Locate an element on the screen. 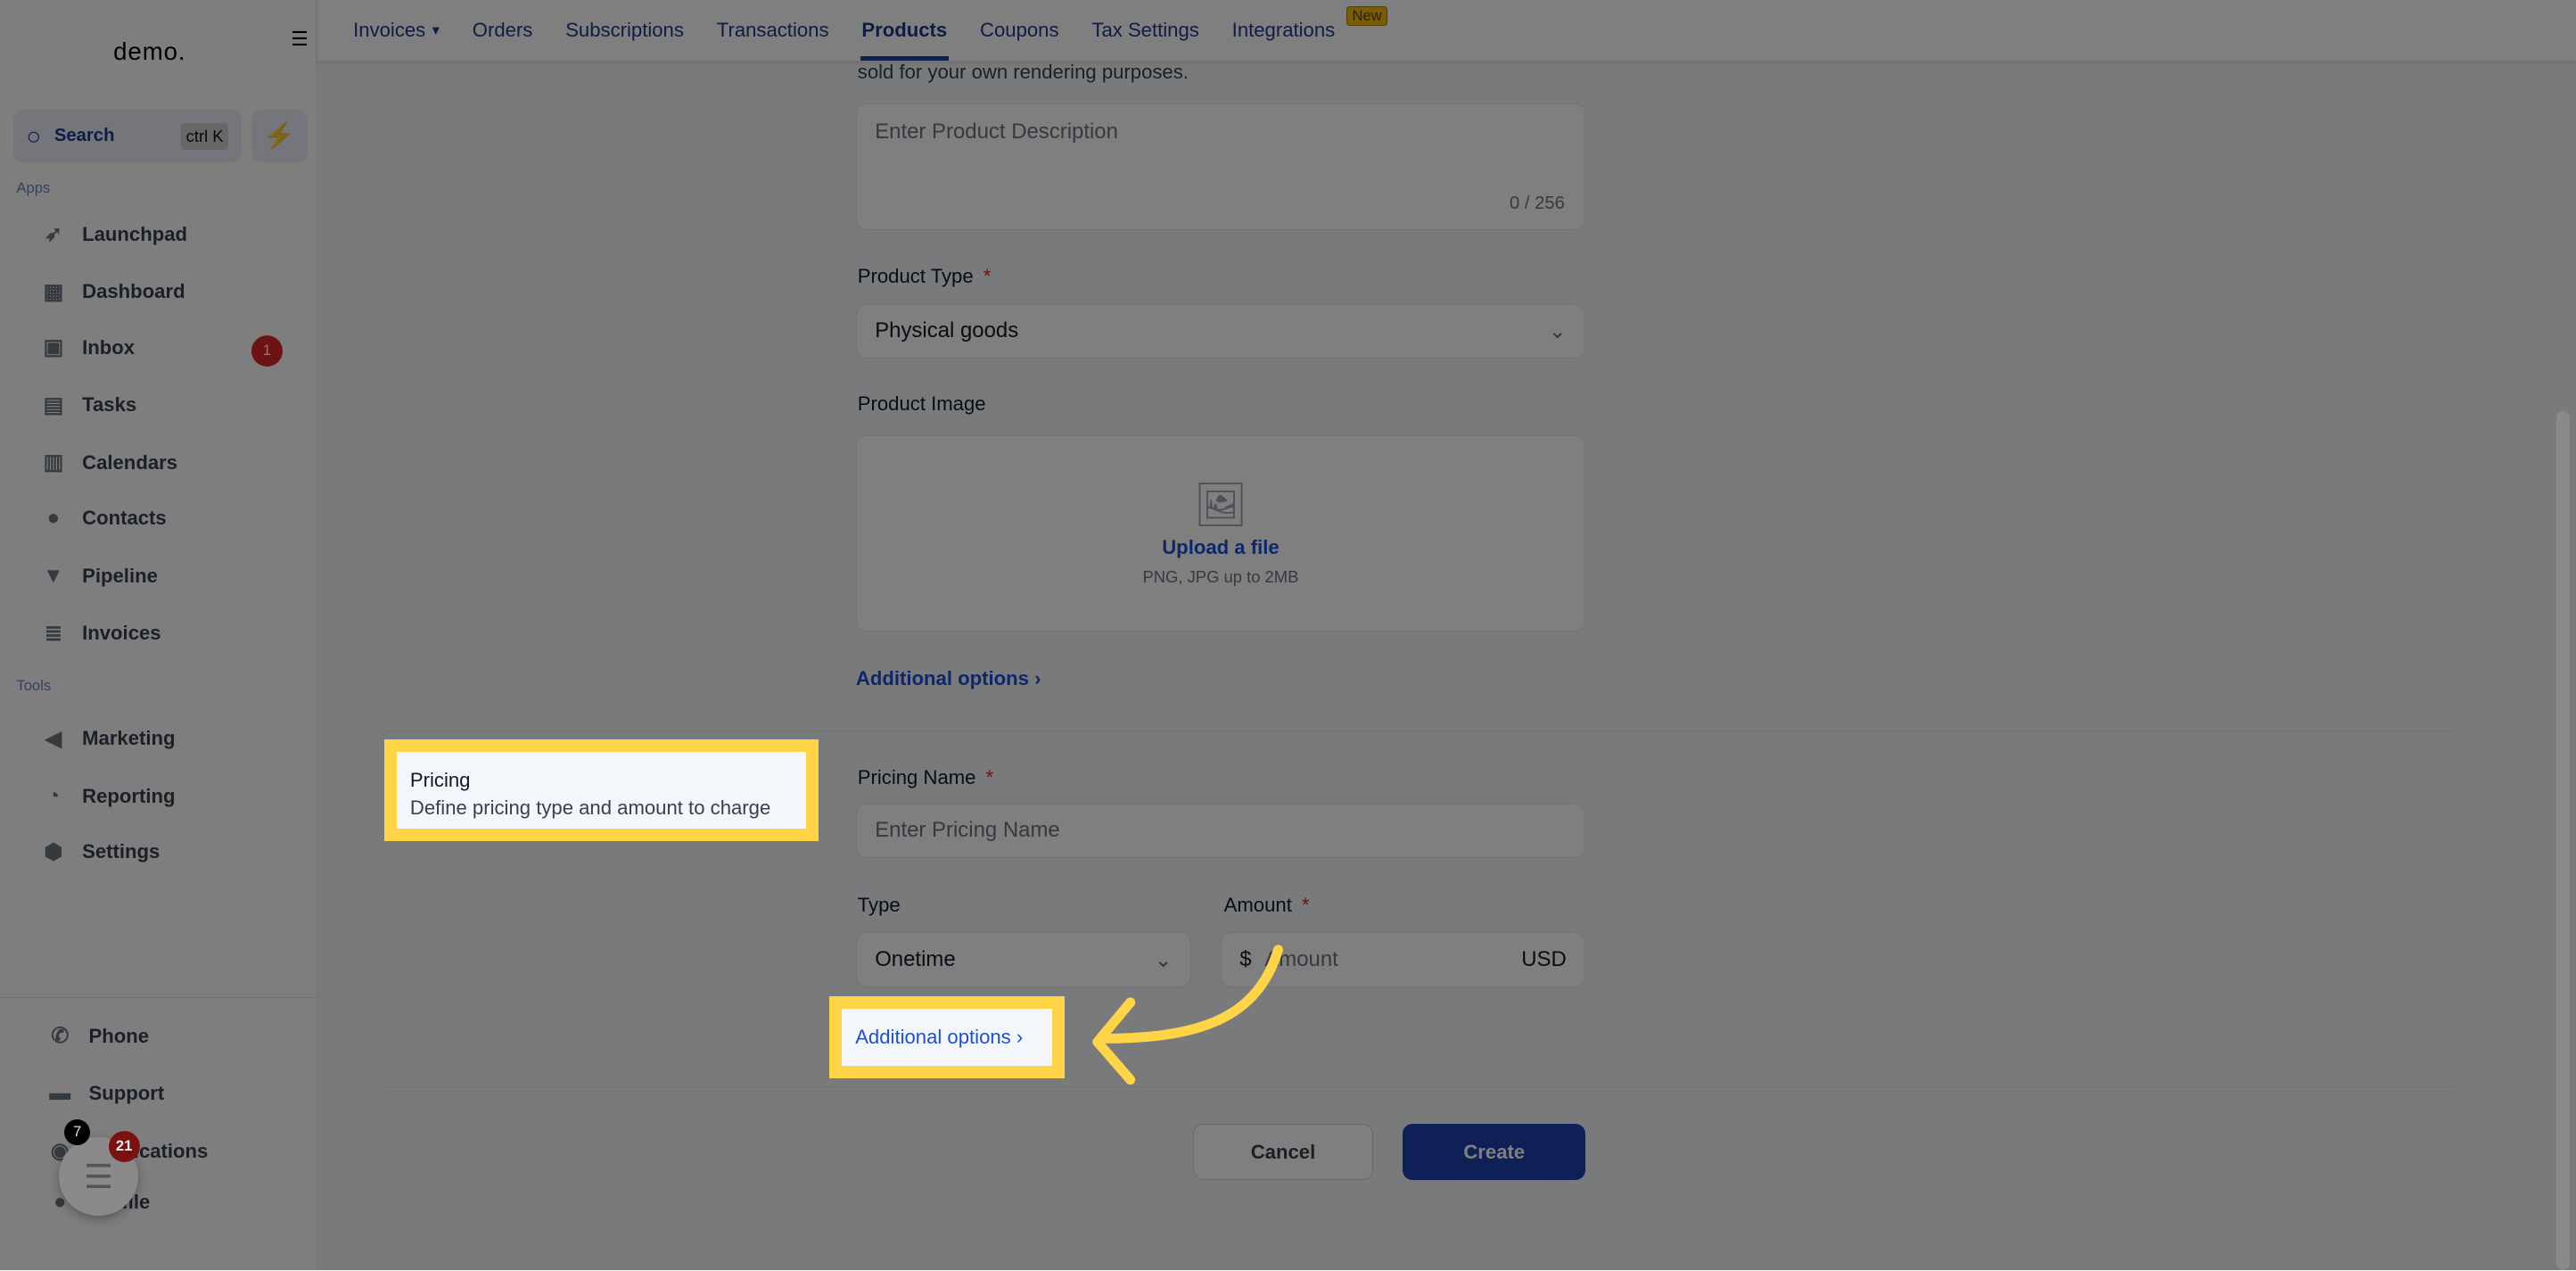 This screenshot has height=1271, width=2576. arrow-curve is located at coordinates (1189, 994).